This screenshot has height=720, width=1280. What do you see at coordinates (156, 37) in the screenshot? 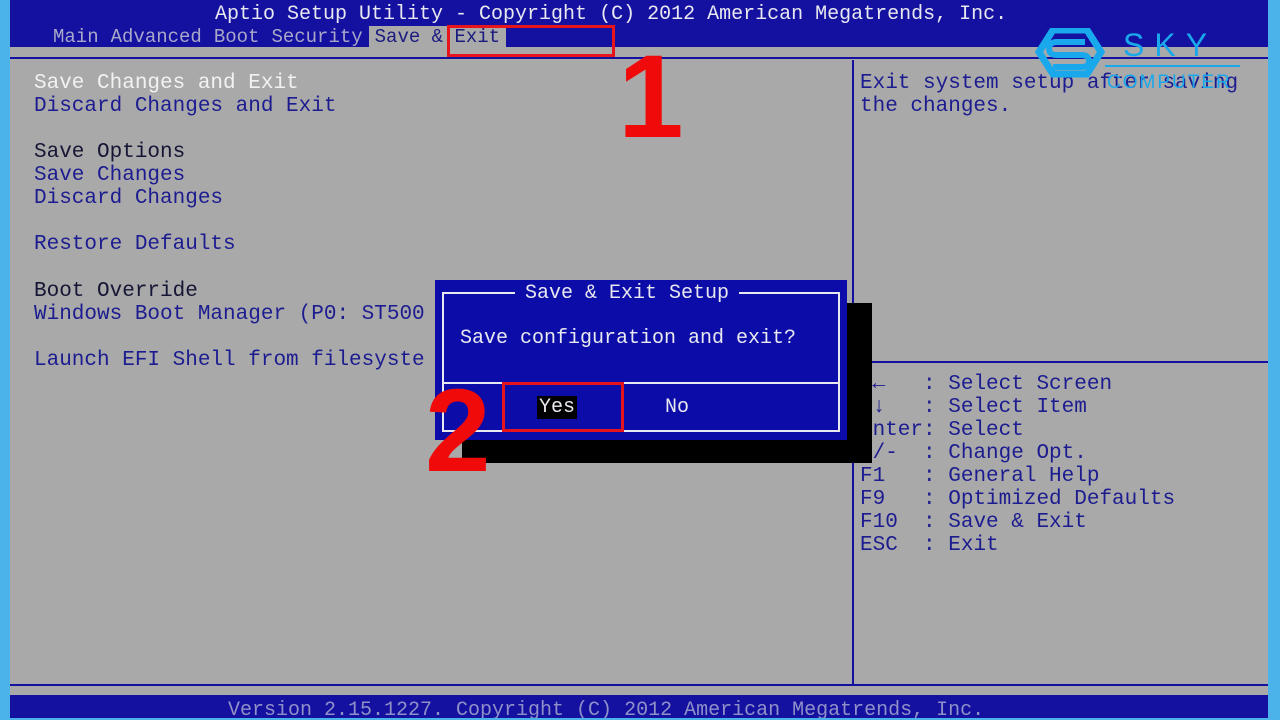
I see `tab-advanced: Advanced` at bounding box center [156, 37].